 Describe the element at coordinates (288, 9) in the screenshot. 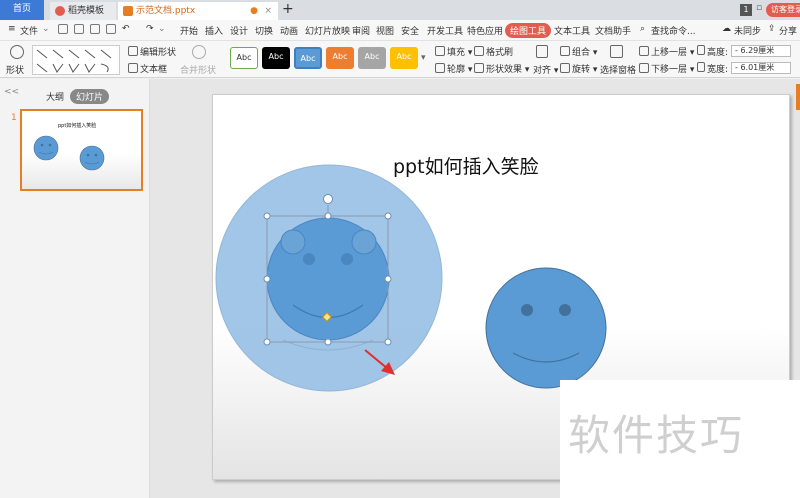

I see `add-tab-button: +` at that location.